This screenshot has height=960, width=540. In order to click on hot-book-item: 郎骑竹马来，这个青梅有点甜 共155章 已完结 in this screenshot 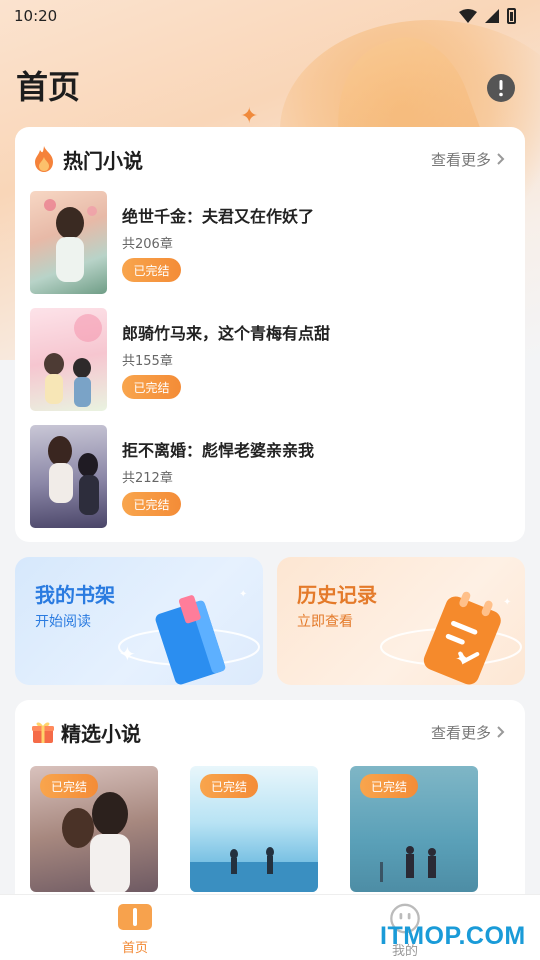, I will do `click(270, 360)`.